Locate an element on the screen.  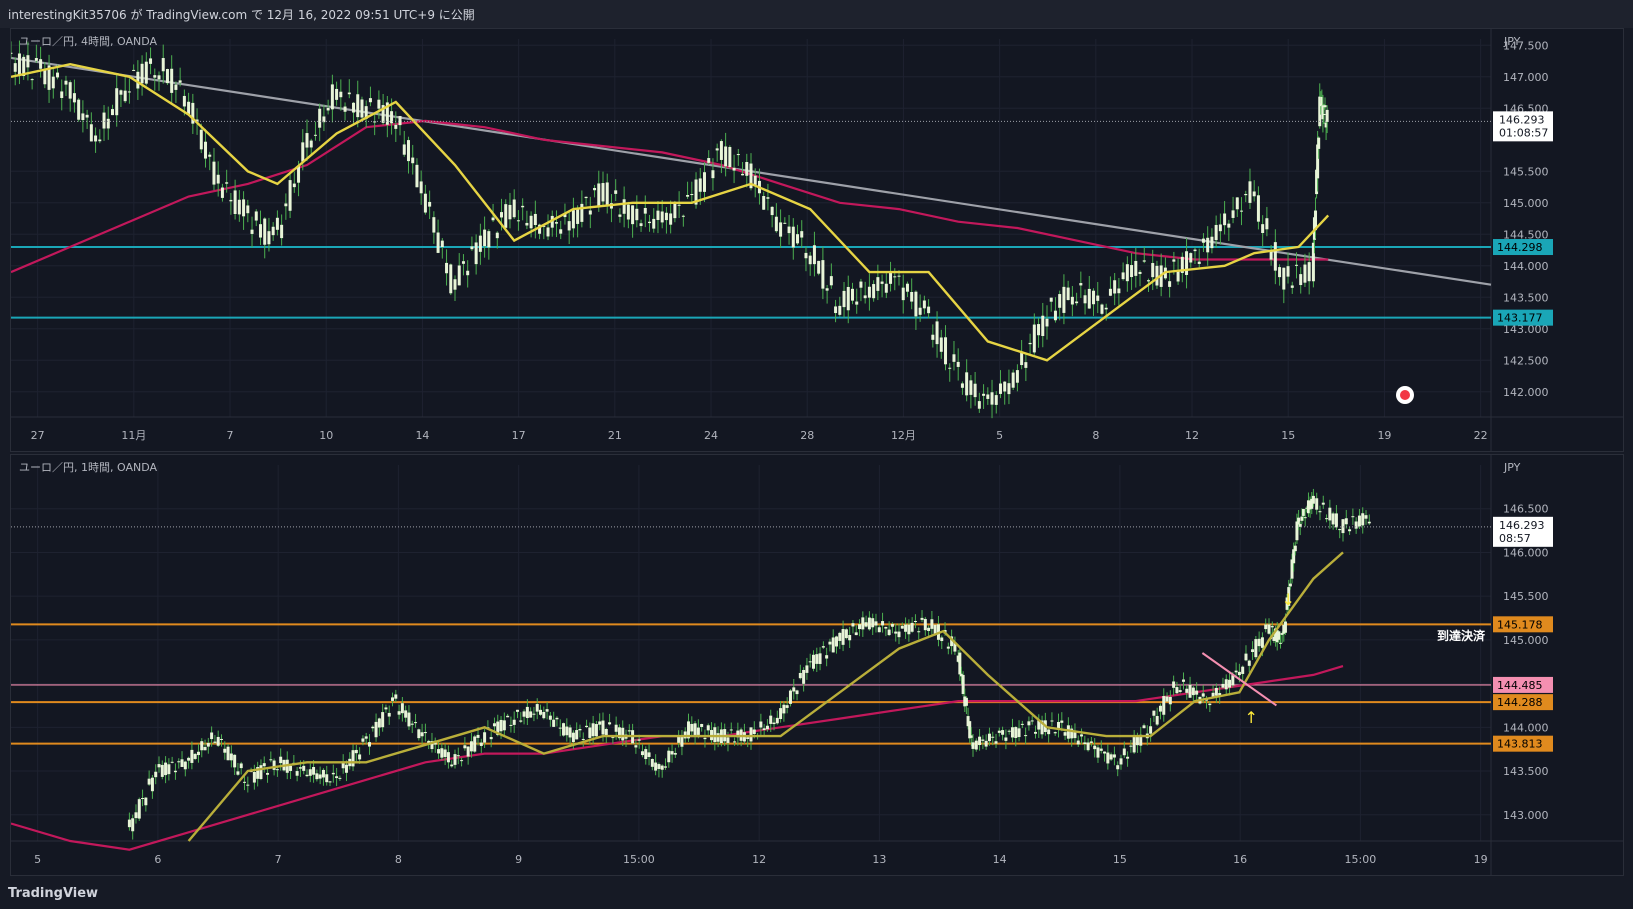
c1h-currency: JPY is located at coordinates (1512, 467).